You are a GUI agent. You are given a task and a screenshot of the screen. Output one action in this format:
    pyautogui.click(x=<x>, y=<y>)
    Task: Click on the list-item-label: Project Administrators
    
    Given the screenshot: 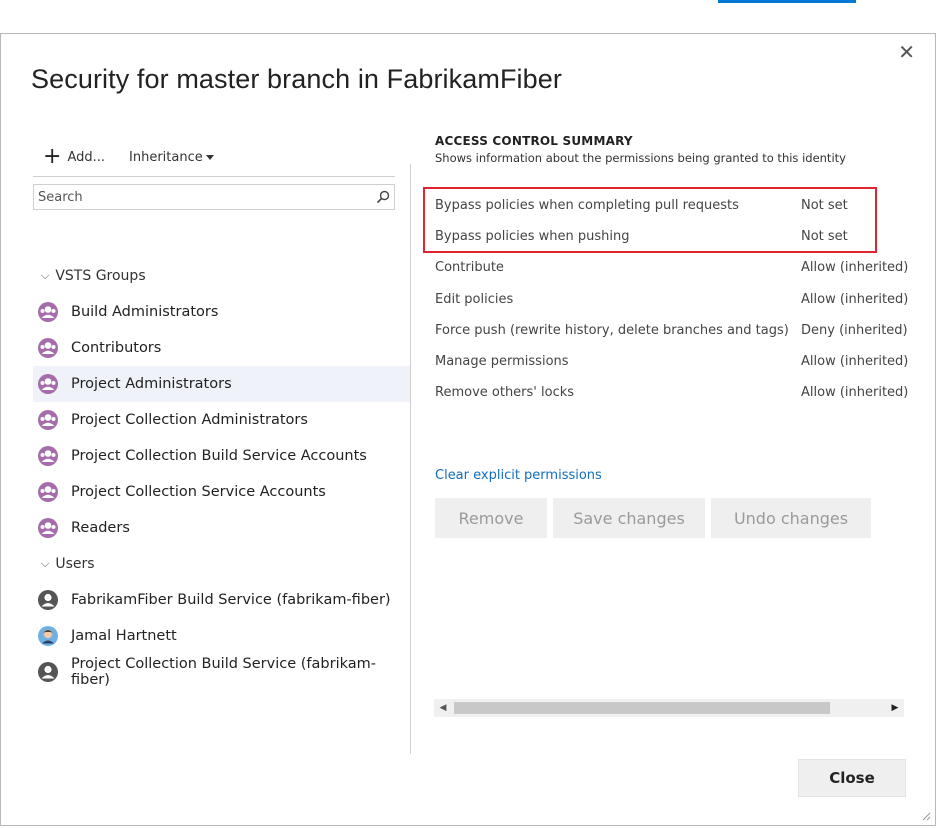 What is the action you would take?
    pyautogui.click(x=151, y=384)
    